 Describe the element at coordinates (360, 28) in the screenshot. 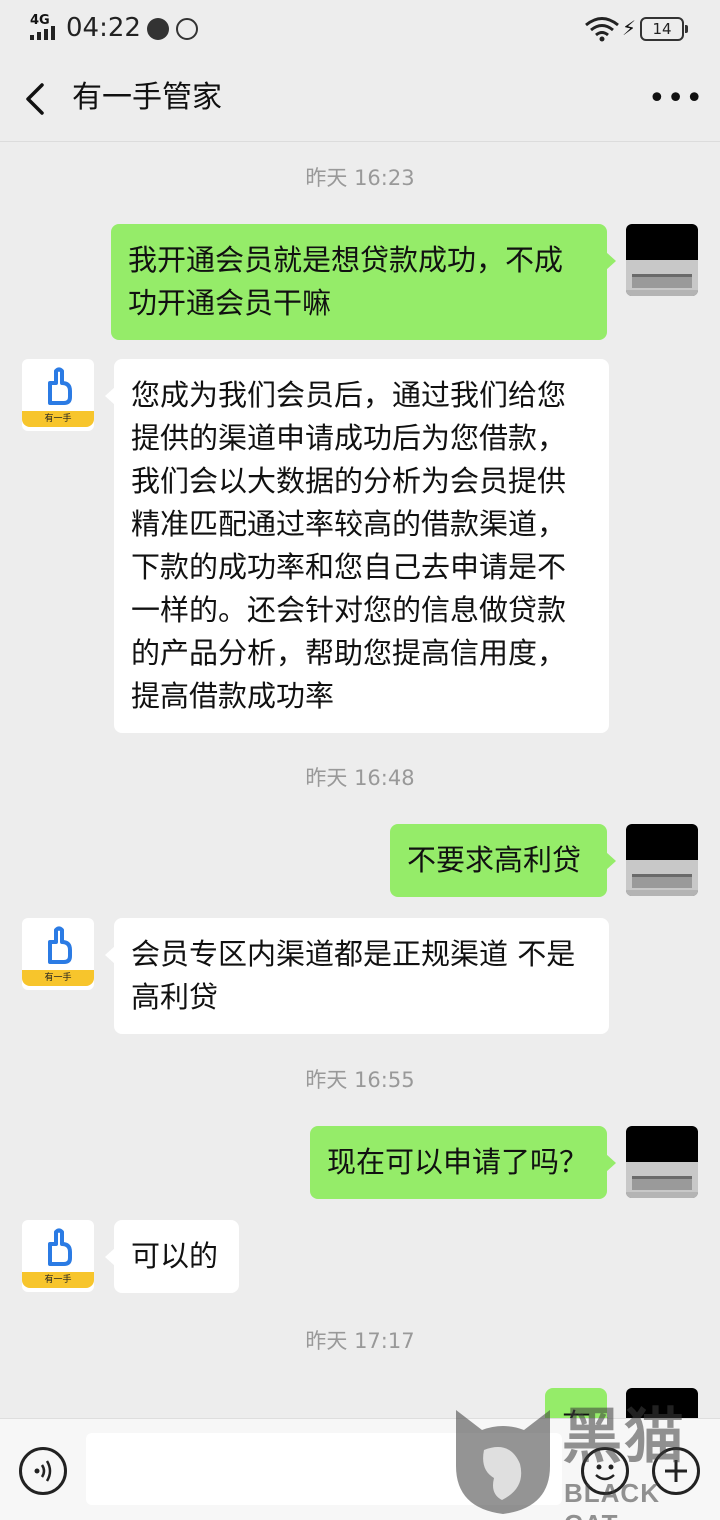

I see `status-bar: 4G 04:22 ⚡ 14` at that location.